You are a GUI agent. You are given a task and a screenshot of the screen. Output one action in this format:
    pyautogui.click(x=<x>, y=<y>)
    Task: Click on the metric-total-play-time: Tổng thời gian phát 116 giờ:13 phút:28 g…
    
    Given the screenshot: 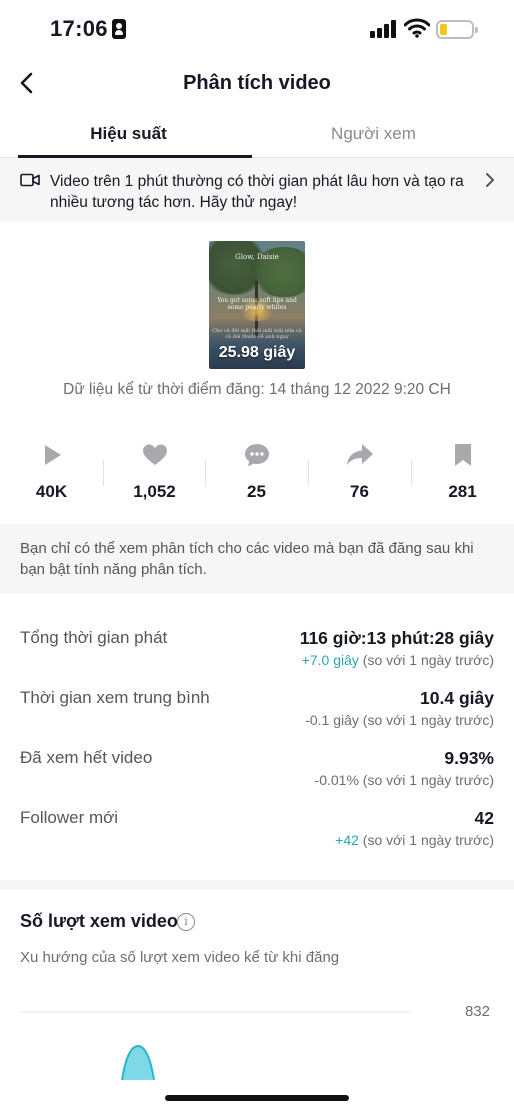 What is the action you would take?
    pyautogui.click(x=257, y=658)
    